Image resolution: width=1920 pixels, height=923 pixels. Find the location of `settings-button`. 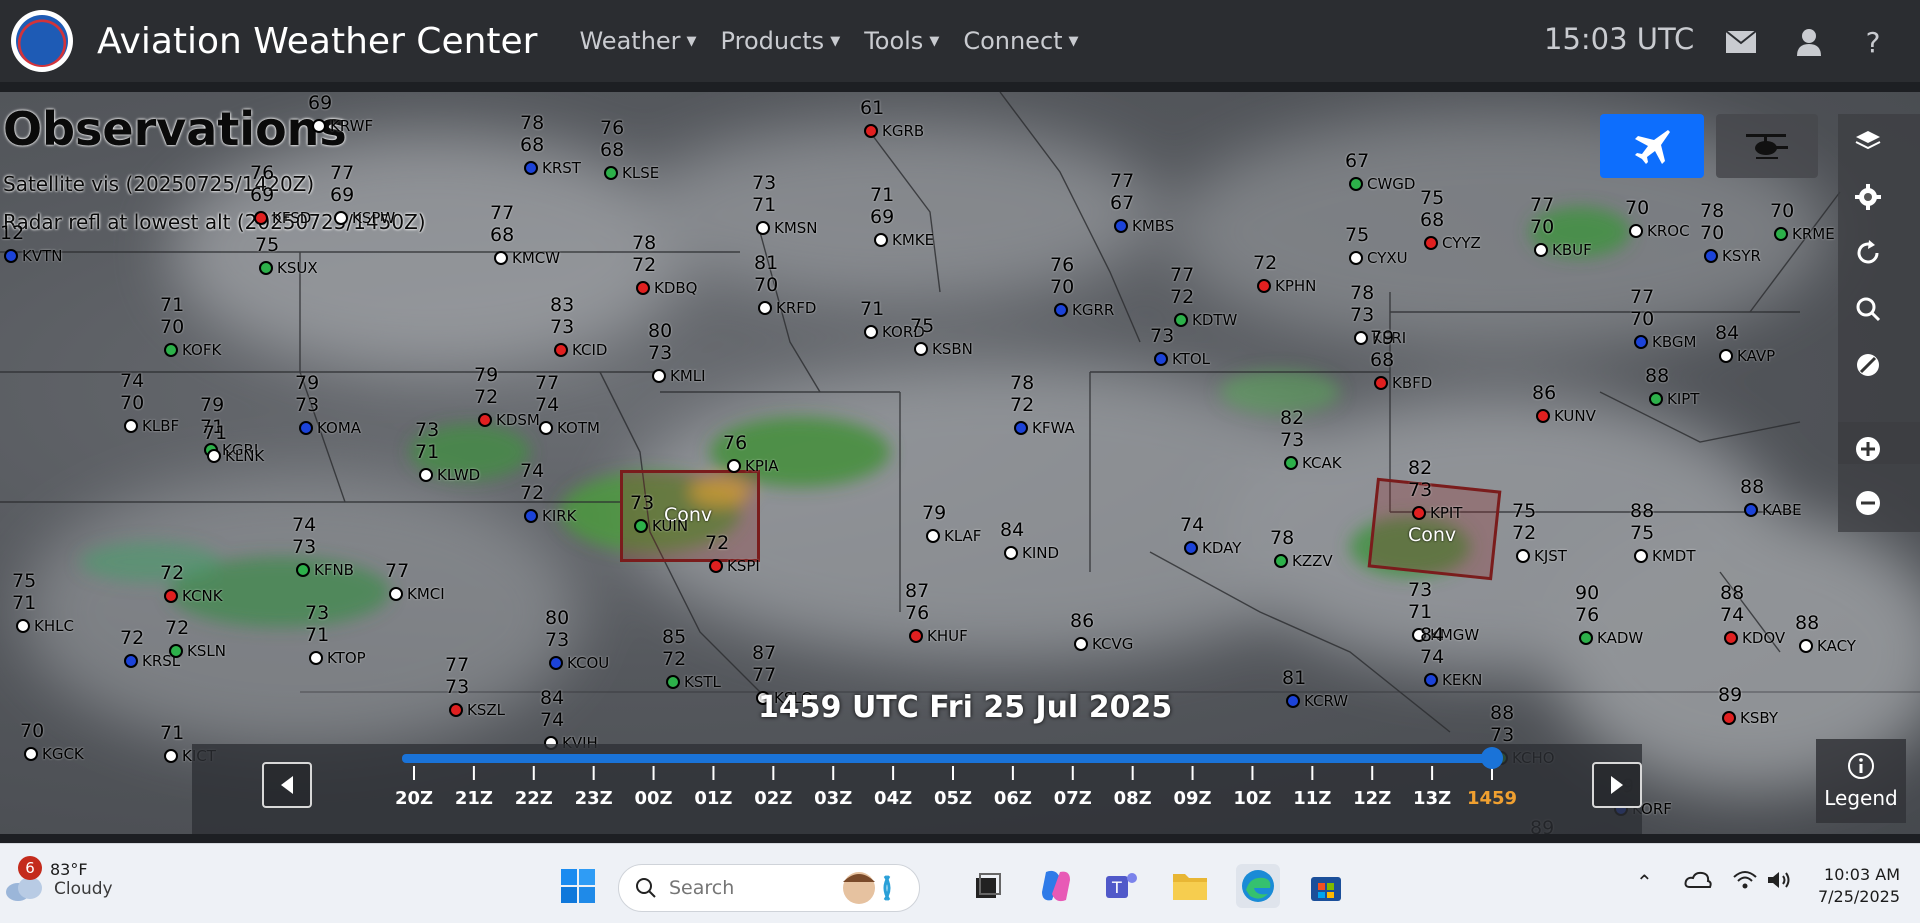

settings-button is located at coordinates (1868, 197).